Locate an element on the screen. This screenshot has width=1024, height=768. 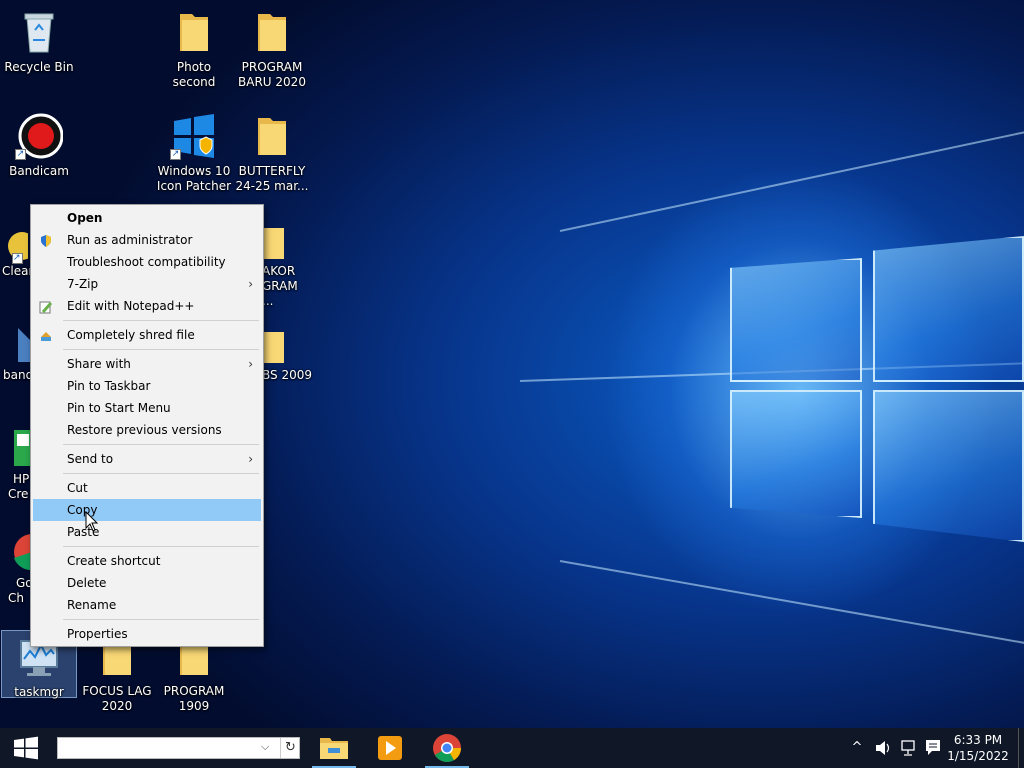
menu-item-label: Rename is located at coordinates (92, 605).